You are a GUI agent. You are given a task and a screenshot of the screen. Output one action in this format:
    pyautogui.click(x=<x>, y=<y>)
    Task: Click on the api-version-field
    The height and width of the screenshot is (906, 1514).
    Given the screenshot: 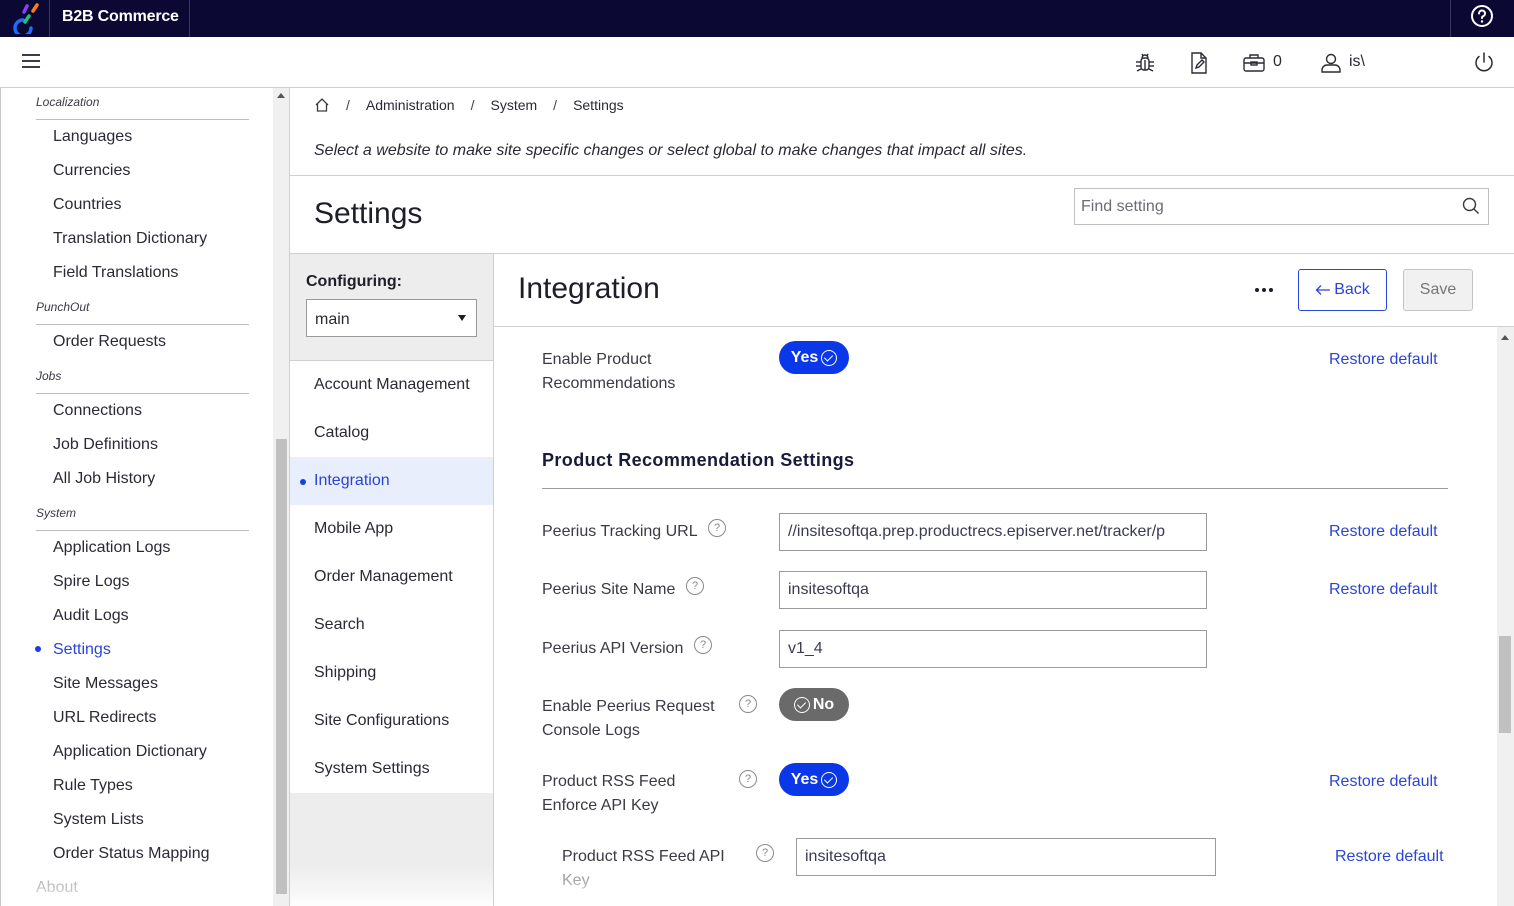 What is the action you would take?
    pyautogui.click(x=993, y=649)
    